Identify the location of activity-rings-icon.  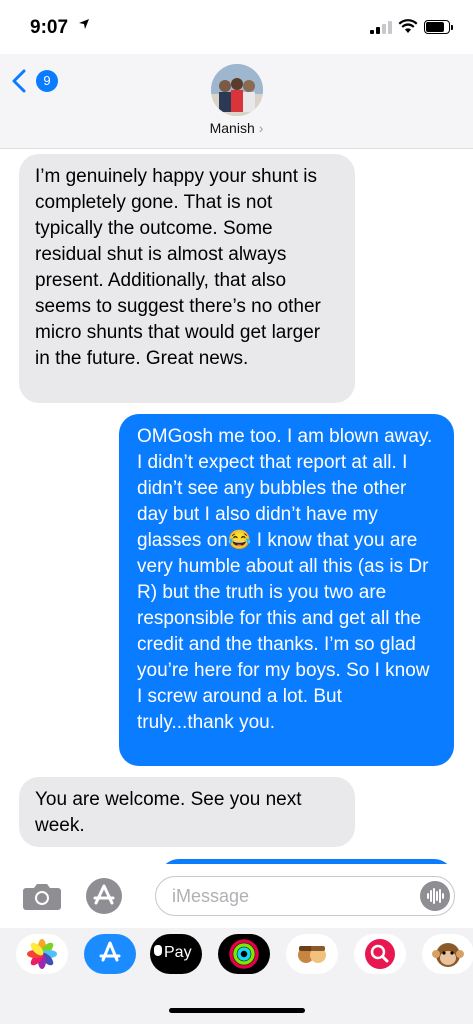
(244, 954).